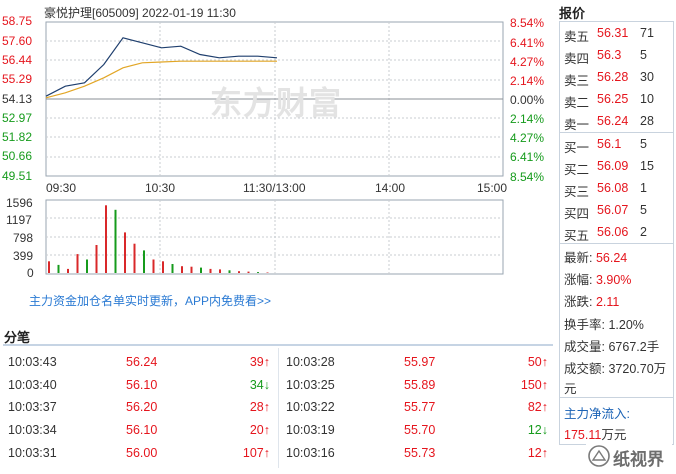 This screenshot has height=474, width=676. What do you see at coordinates (612, 347) in the screenshot?
I see `stat-volume: 成交量: 6767.2手` at bounding box center [612, 347].